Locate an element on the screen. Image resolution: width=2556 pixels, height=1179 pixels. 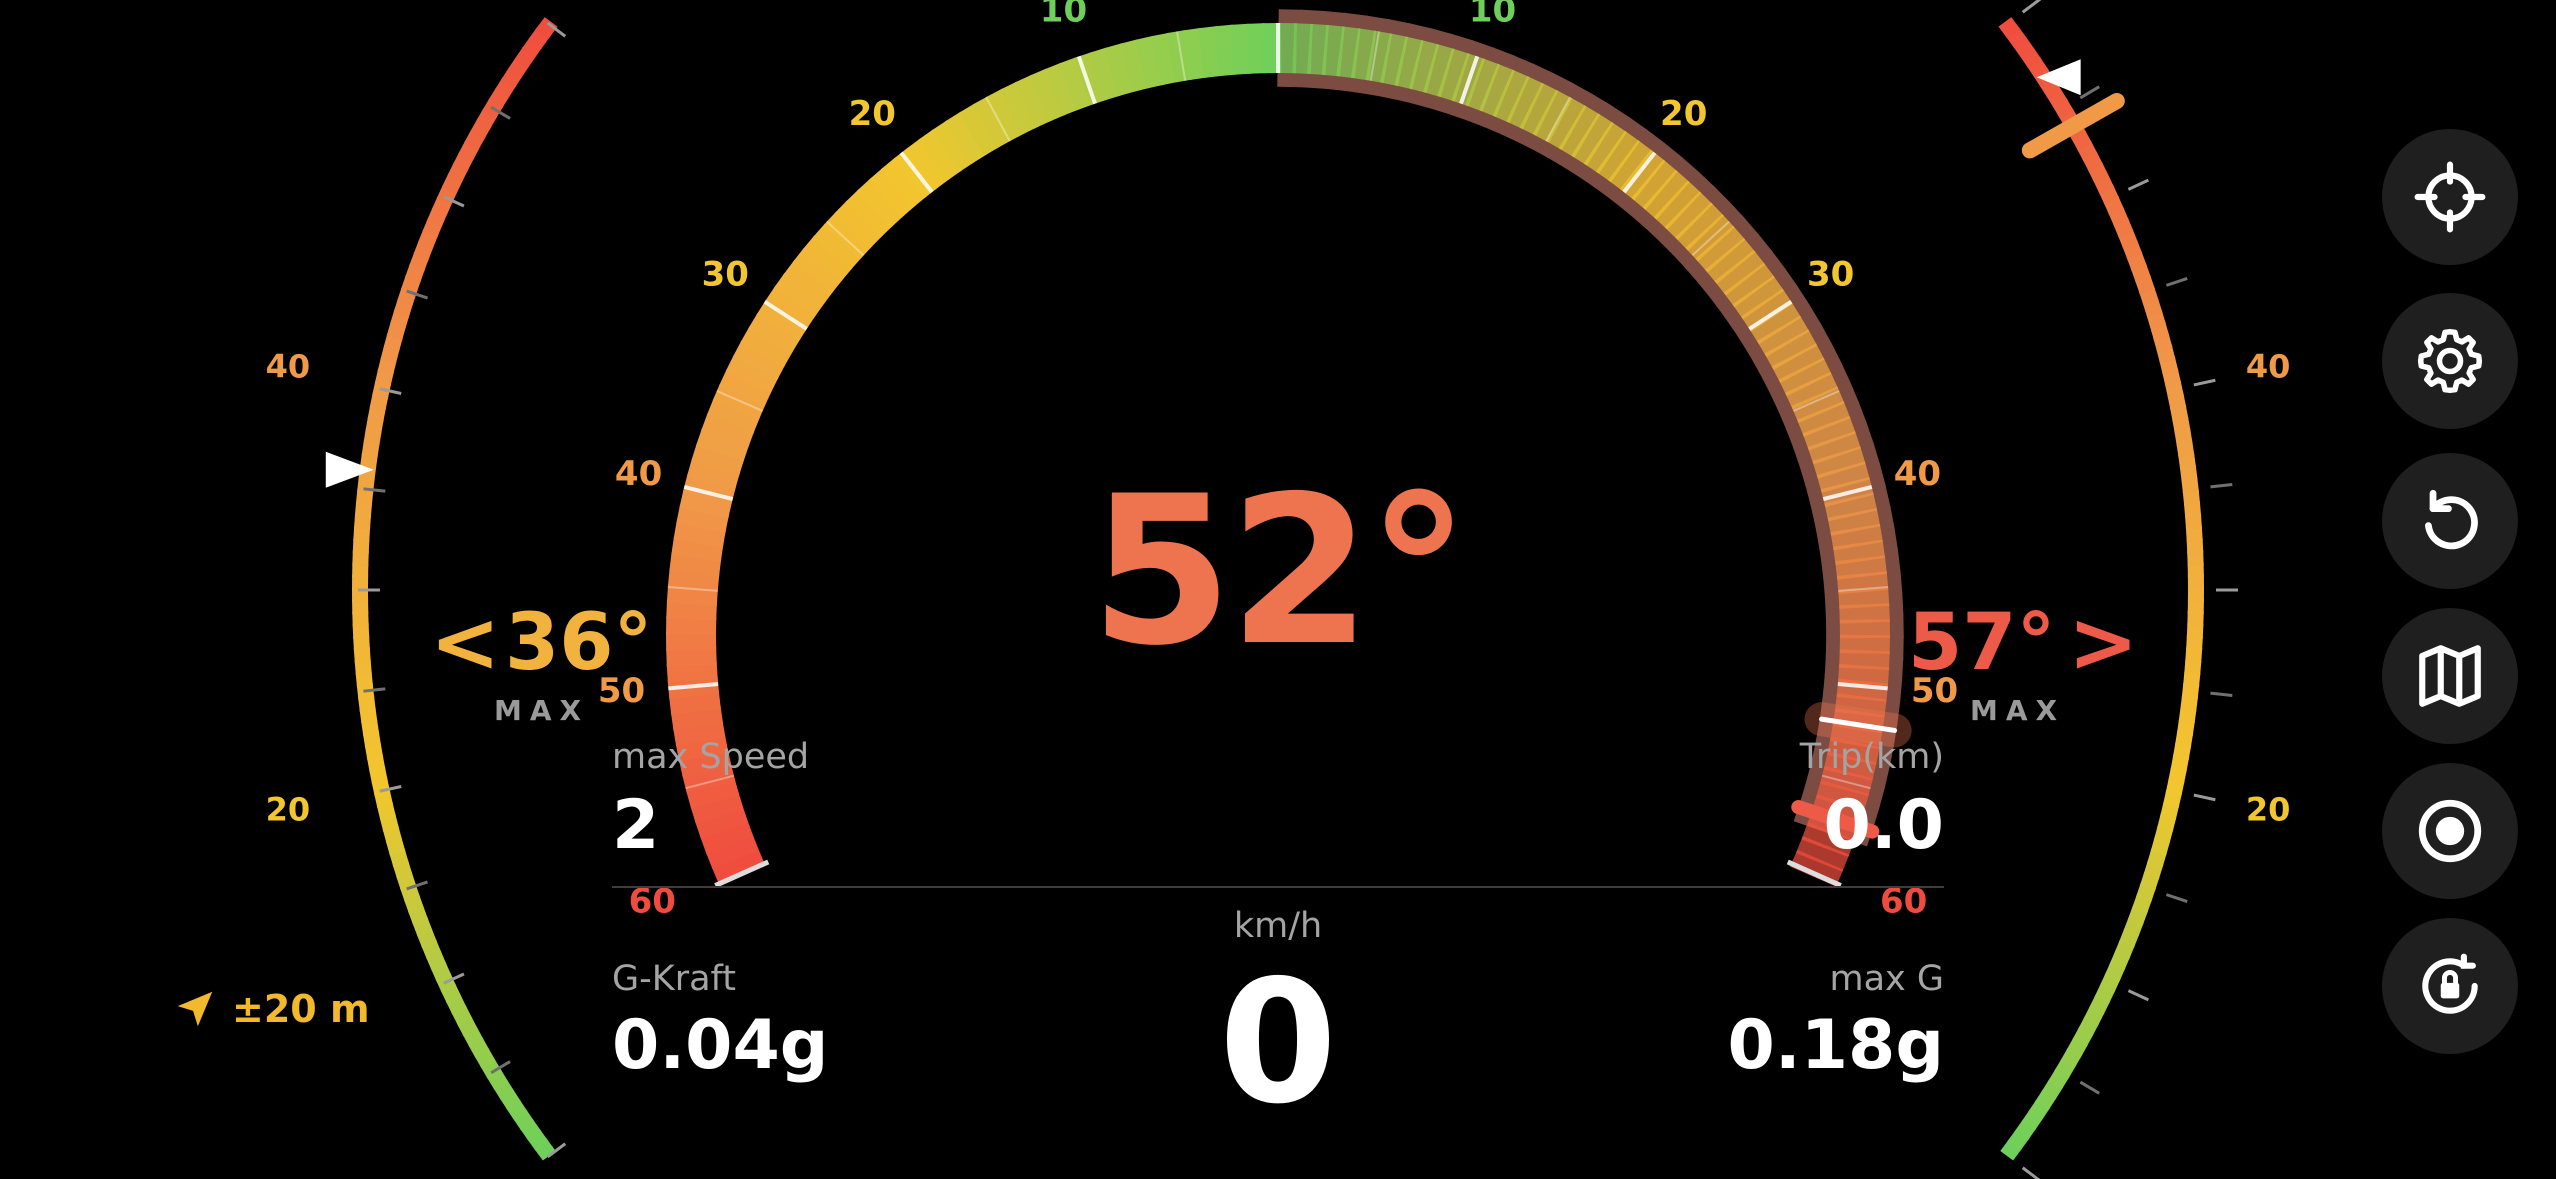
record-icon is located at coordinates (2450, 831).